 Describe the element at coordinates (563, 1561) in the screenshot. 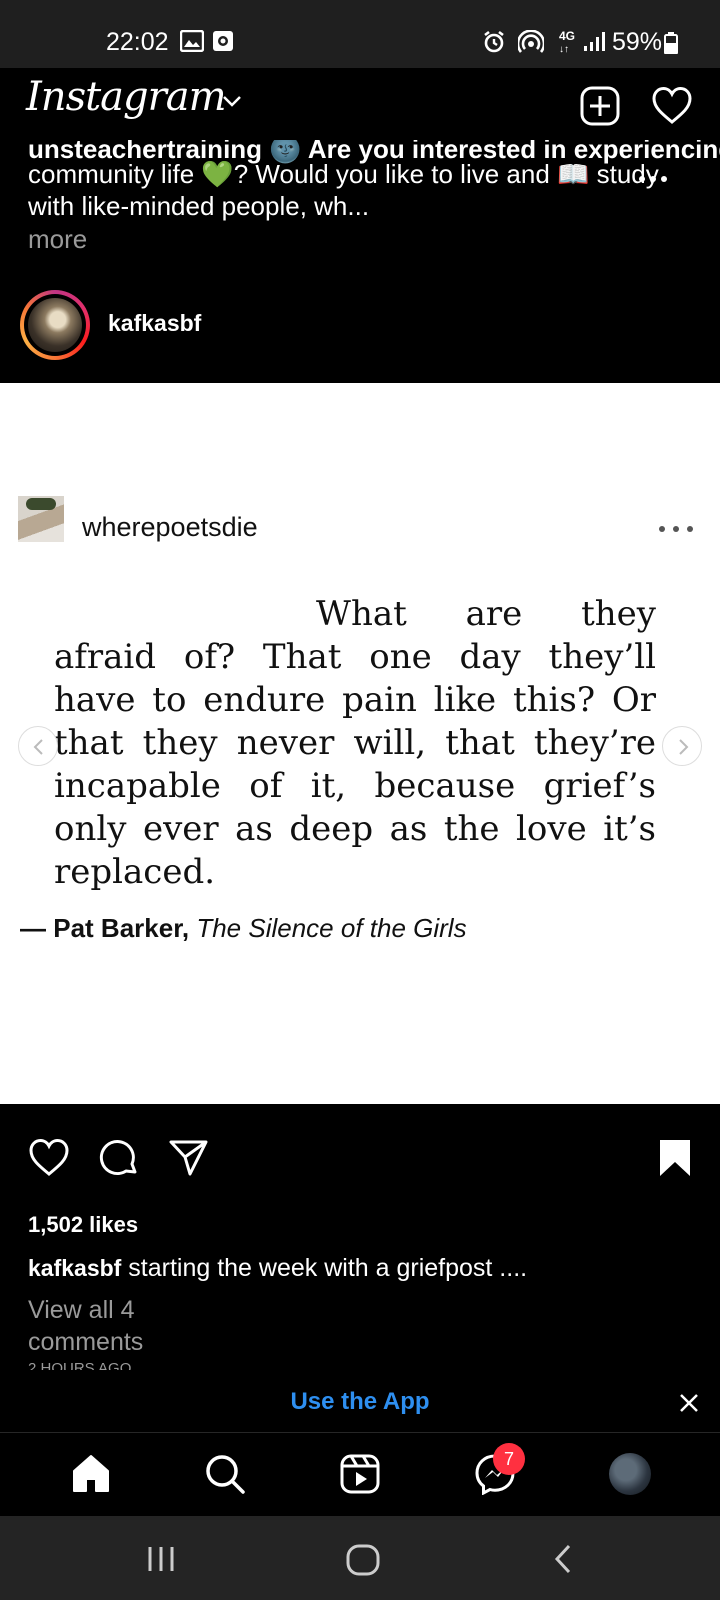

I see `back-icon` at that location.